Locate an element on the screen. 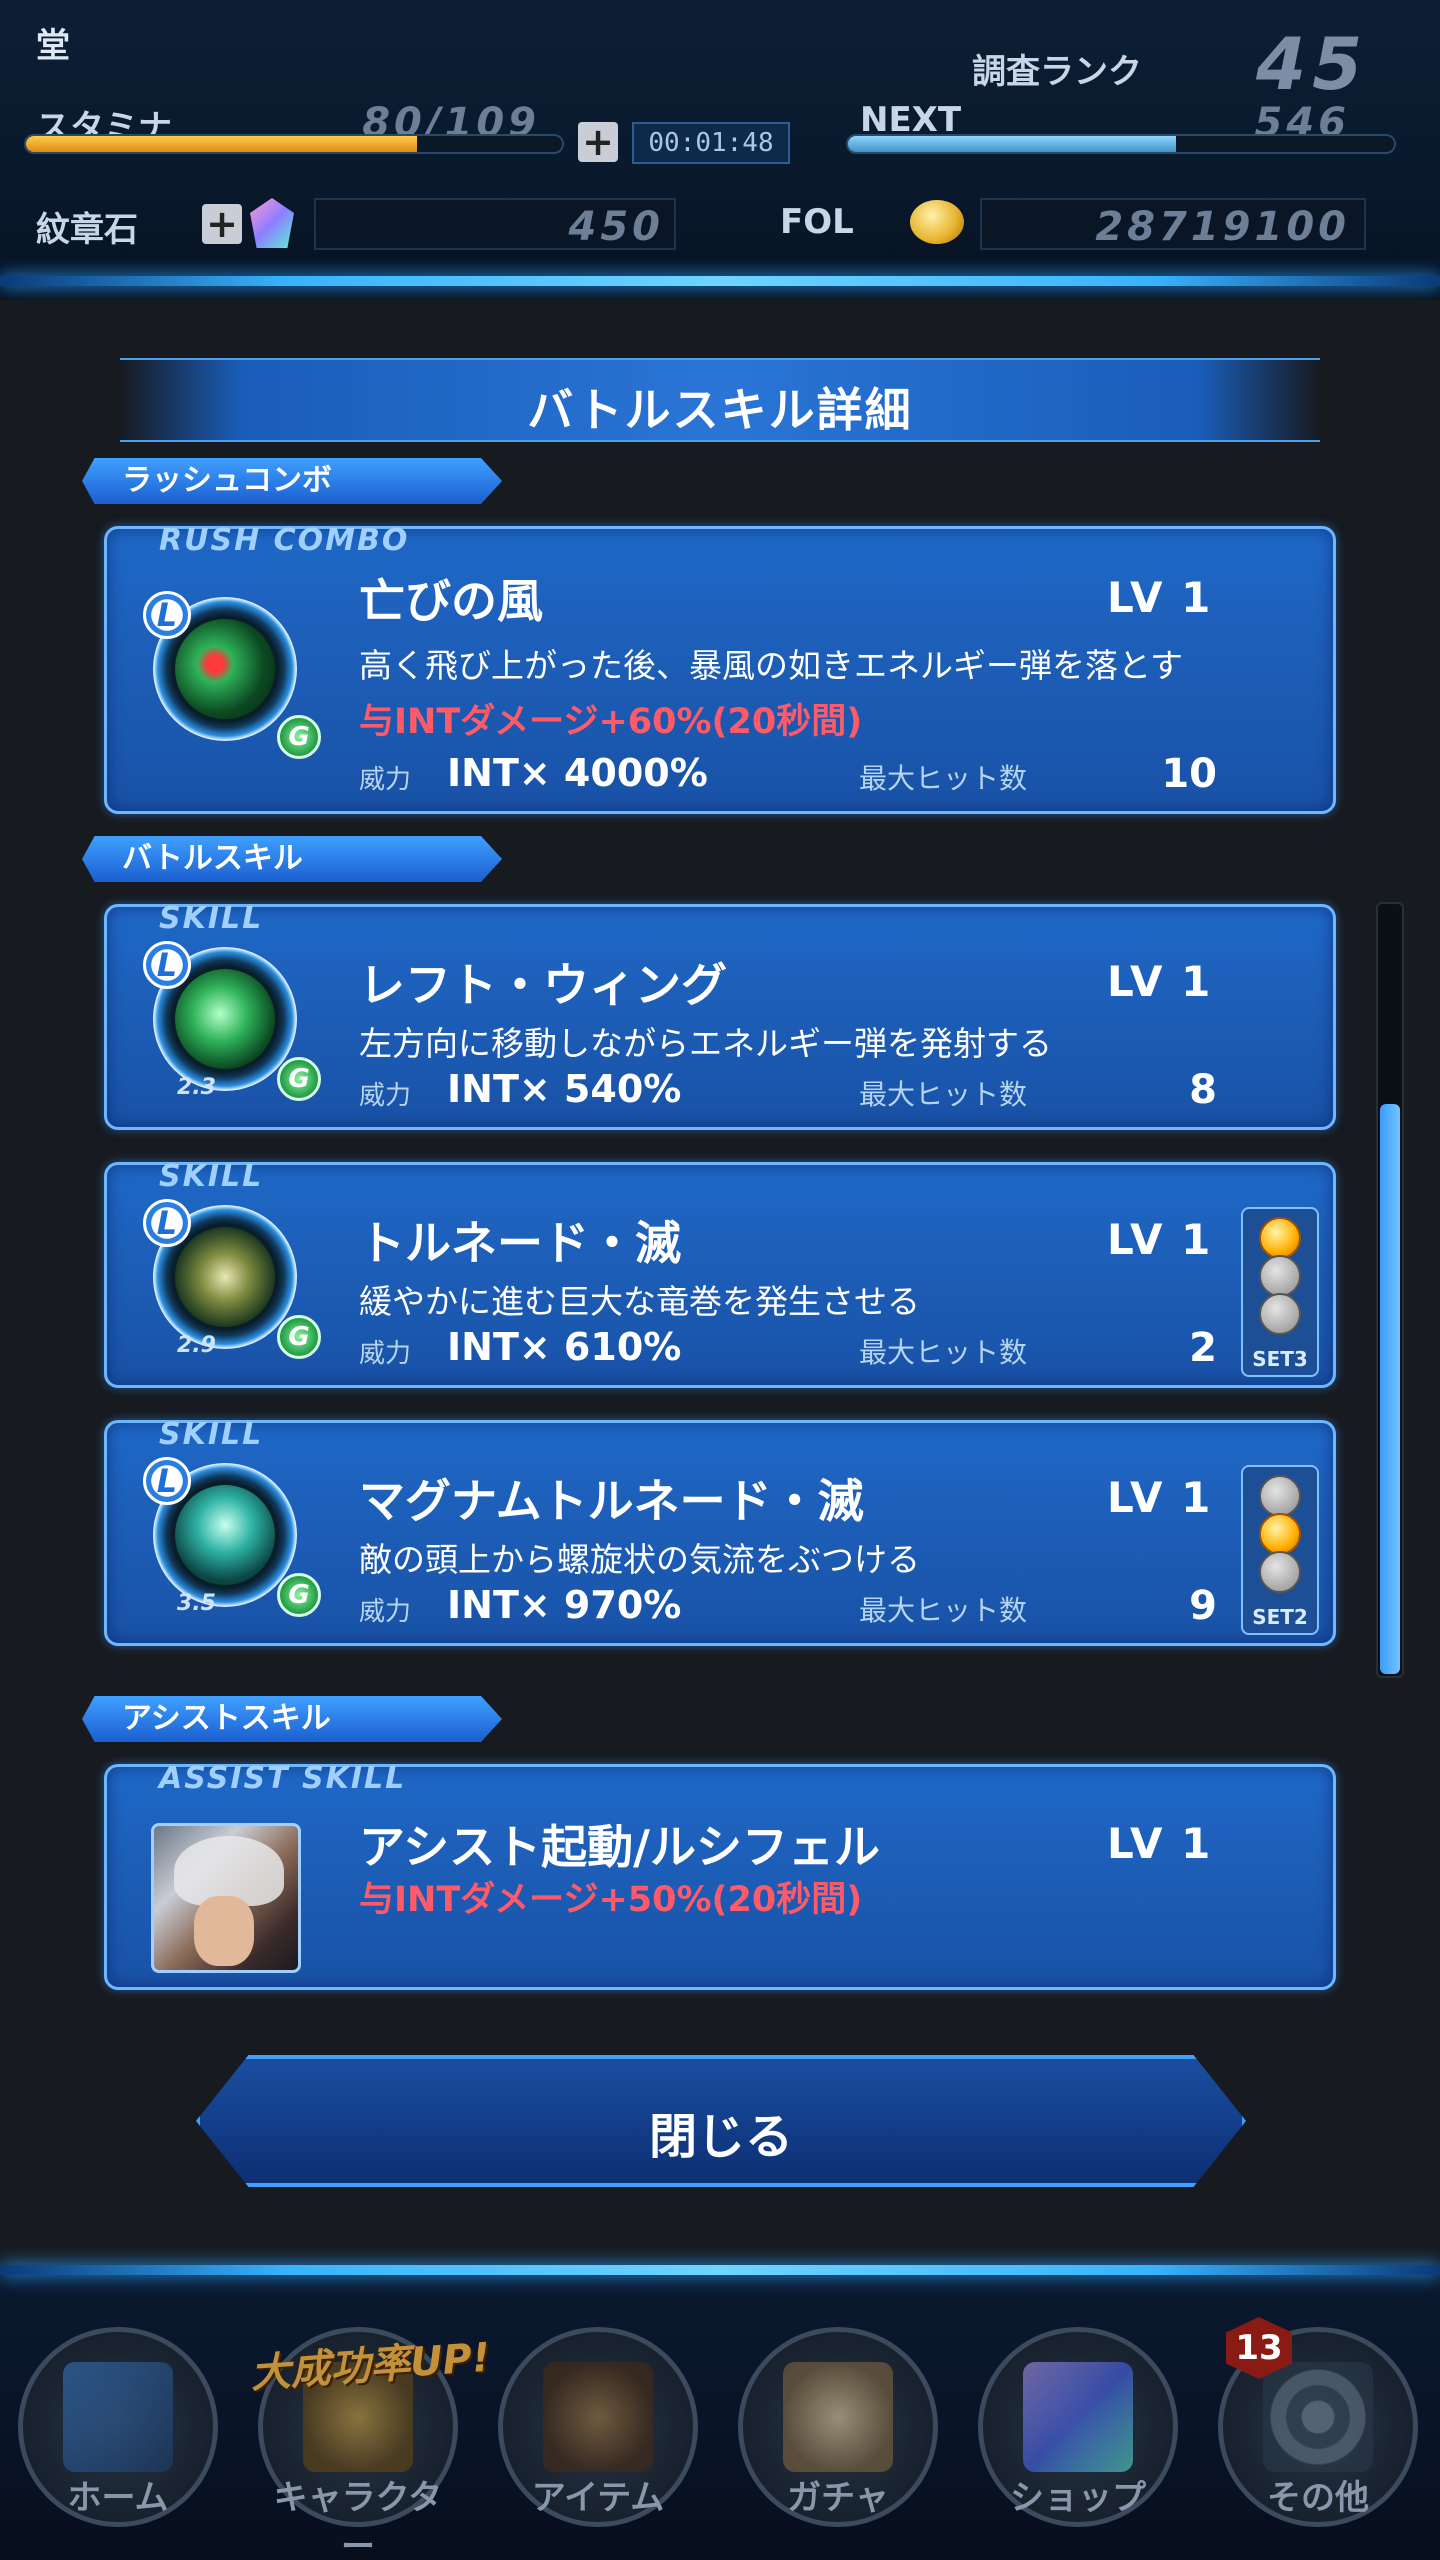 The width and height of the screenshot is (1440, 2560). skill-name: 亡びの風 is located at coordinates (451, 601).